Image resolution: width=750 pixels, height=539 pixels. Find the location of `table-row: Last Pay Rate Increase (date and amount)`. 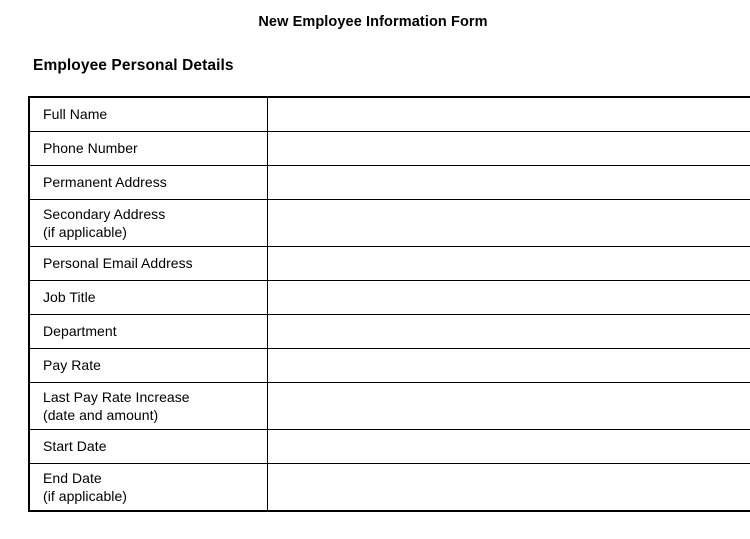

table-row: Last Pay Rate Increase (date and amount) is located at coordinates (389, 406).